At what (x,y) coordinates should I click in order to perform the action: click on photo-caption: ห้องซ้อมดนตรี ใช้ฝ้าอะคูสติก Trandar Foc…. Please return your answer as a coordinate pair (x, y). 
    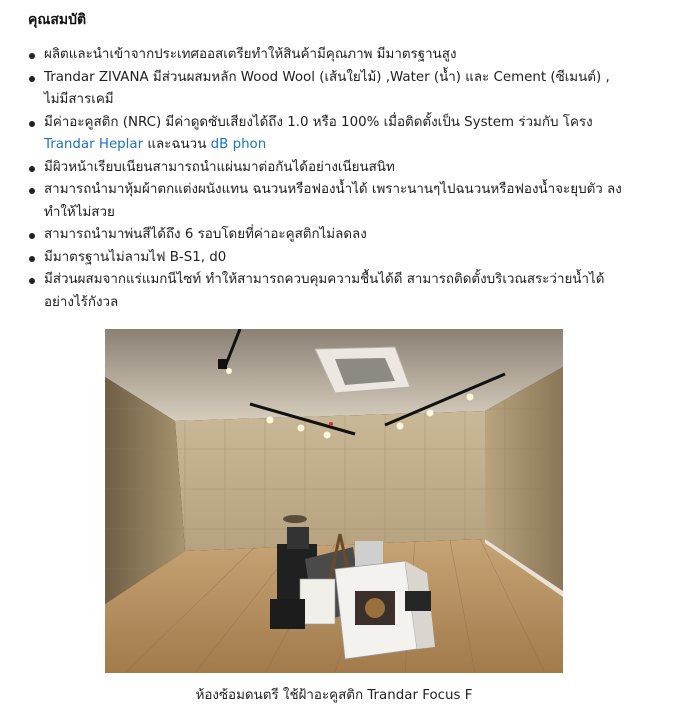
    Looking at the image, I should click on (334, 695).